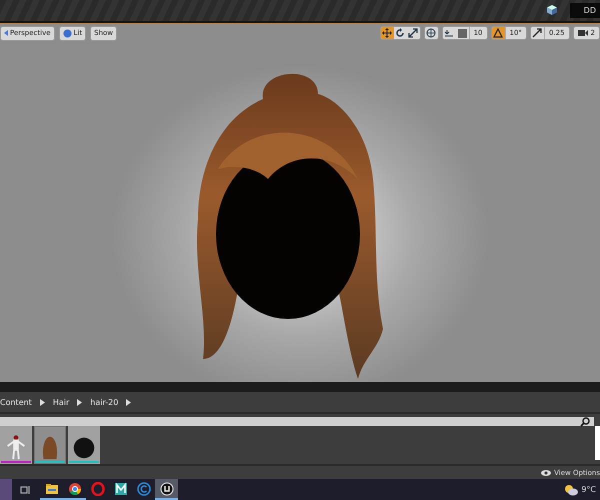  What do you see at coordinates (50, 445) in the screenshot?
I see `hair-asset-thumbnail` at bounding box center [50, 445].